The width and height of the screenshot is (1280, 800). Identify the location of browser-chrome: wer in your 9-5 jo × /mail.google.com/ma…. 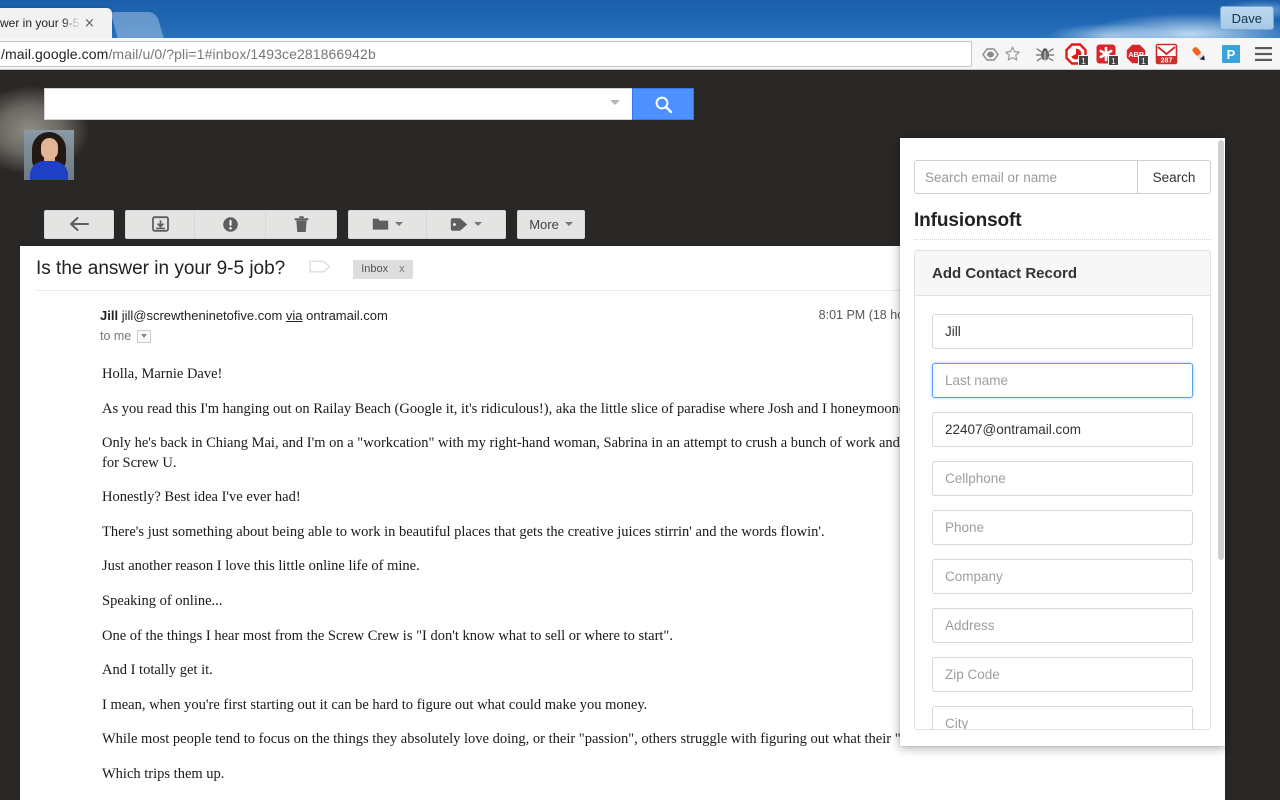
(640, 35).